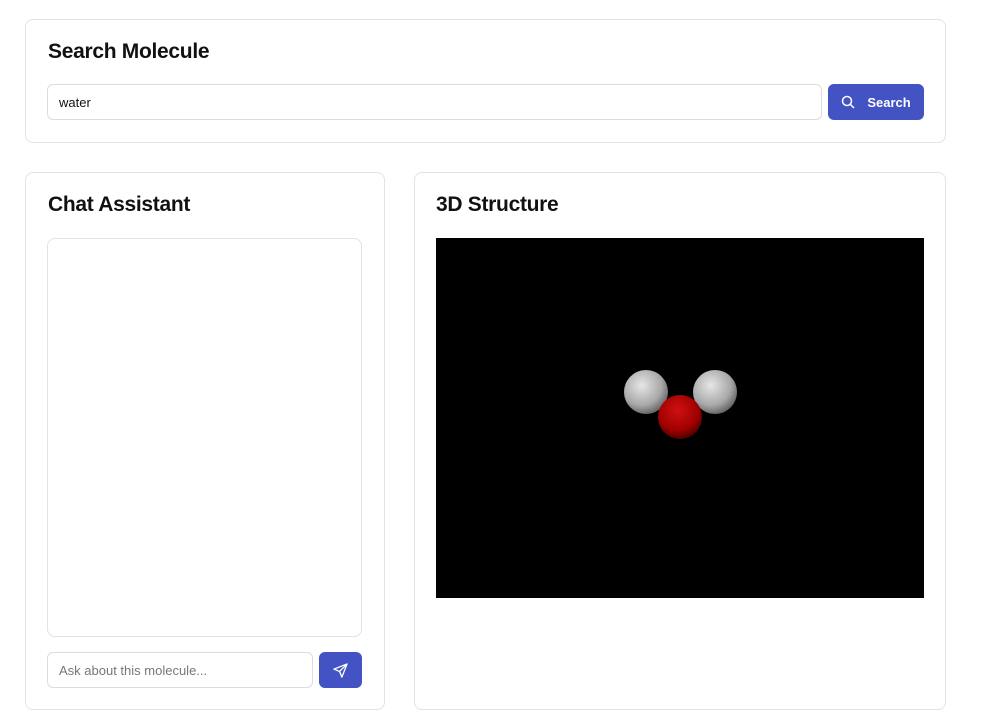 This screenshot has height=721, width=992. What do you see at coordinates (119, 204) in the screenshot?
I see `chat-title: Chat Assistant` at bounding box center [119, 204].